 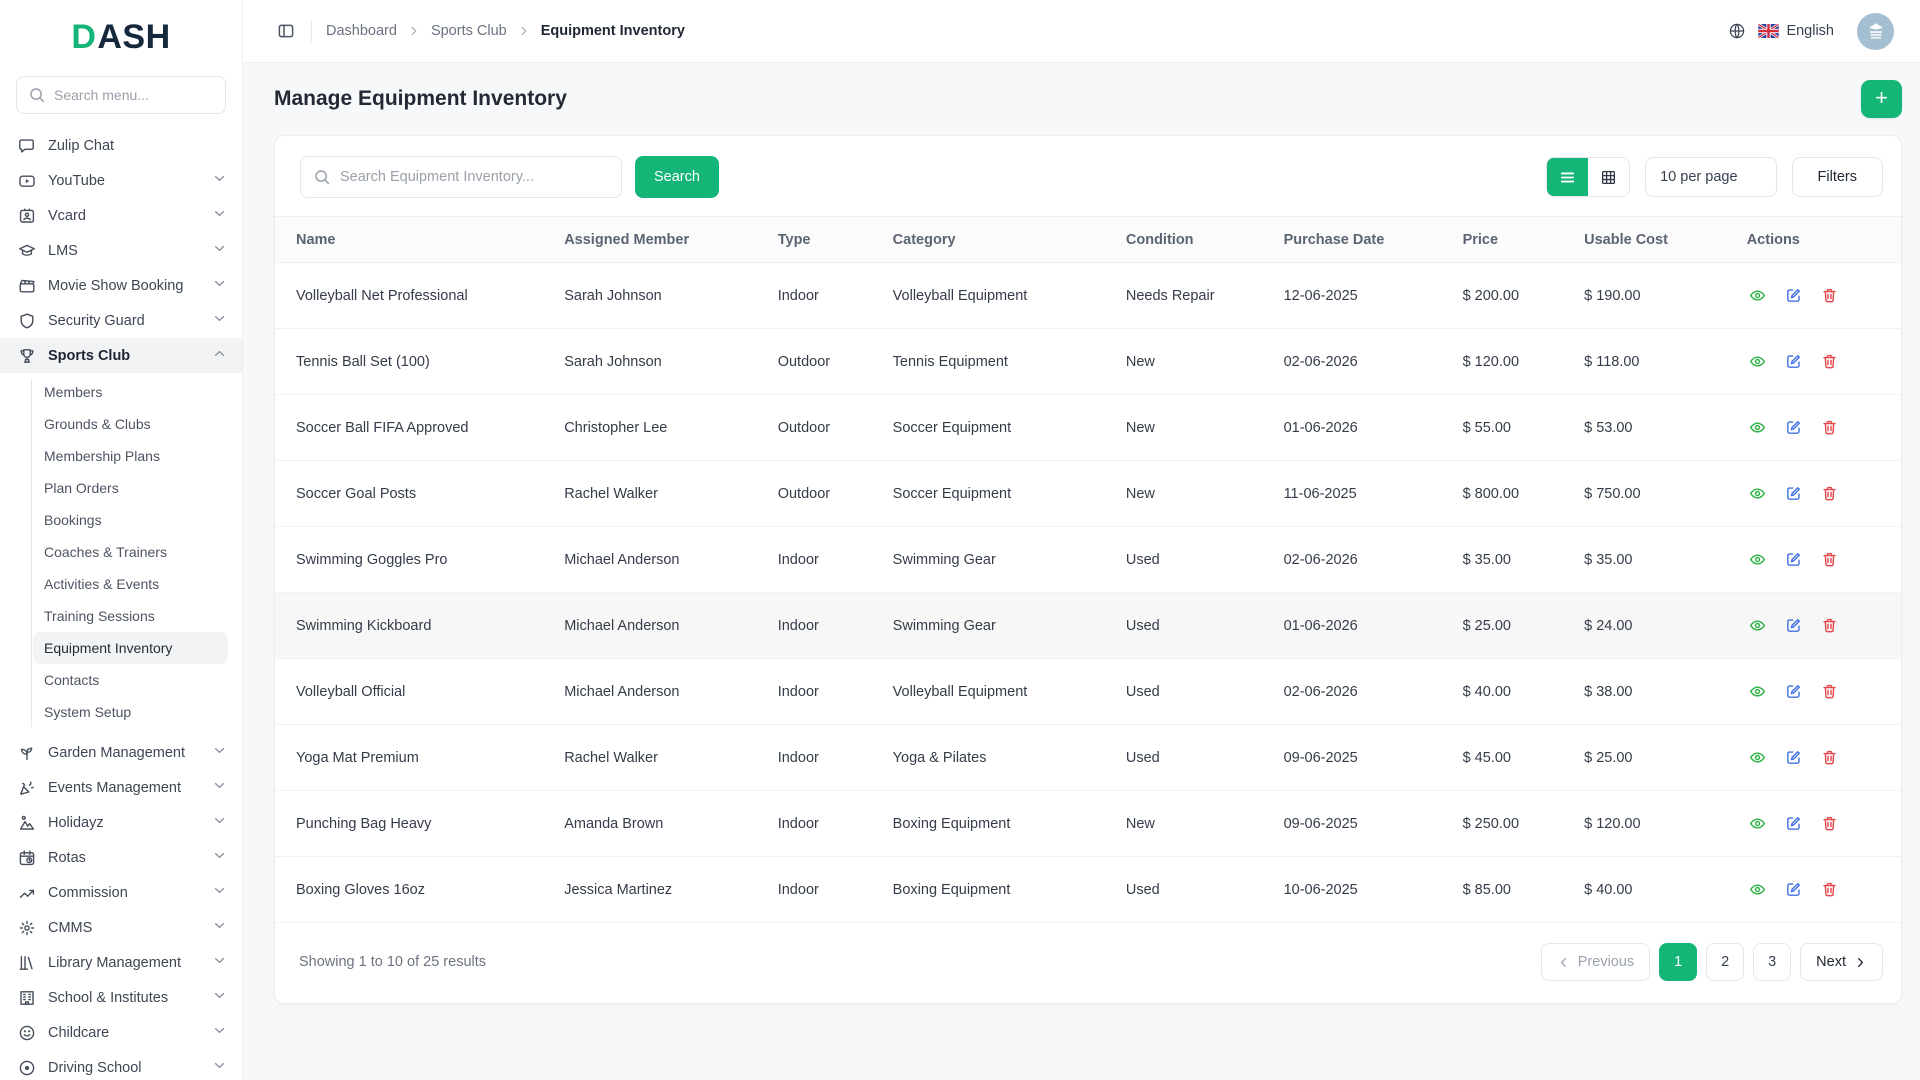 What do you see at coordinates (121, 488) in the screenshot?
I see `sidebar-subitem-plan-orders: Plan Orders` at bounding box center [121, 488].